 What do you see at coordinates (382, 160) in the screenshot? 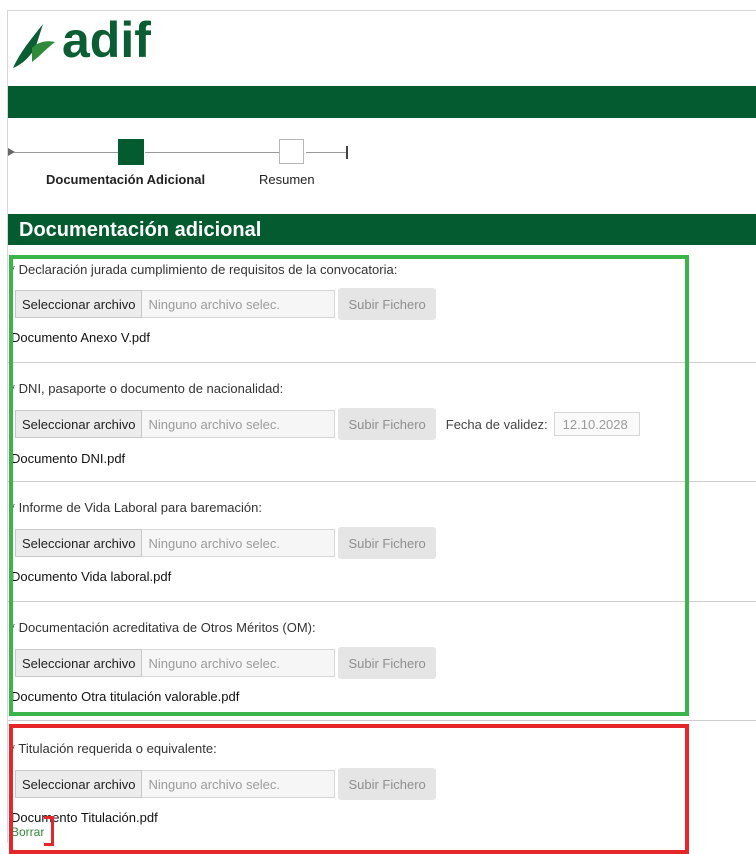
I see `progress-stepper: Documentación Adicional Resumen` at bounding box center [382, 160].